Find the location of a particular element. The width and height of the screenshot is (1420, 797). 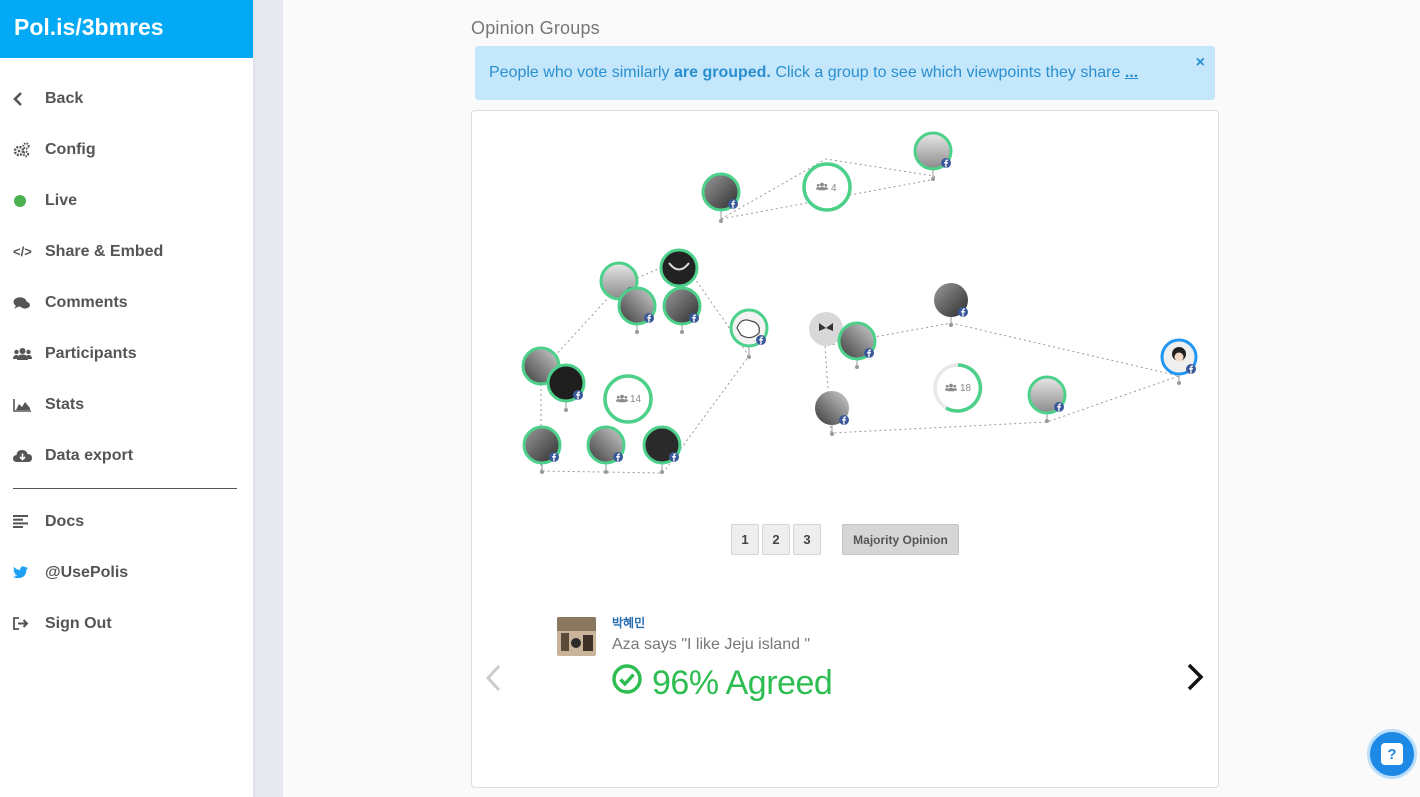

alert-text: People who vote similarly is located at coordinates (581, 72).